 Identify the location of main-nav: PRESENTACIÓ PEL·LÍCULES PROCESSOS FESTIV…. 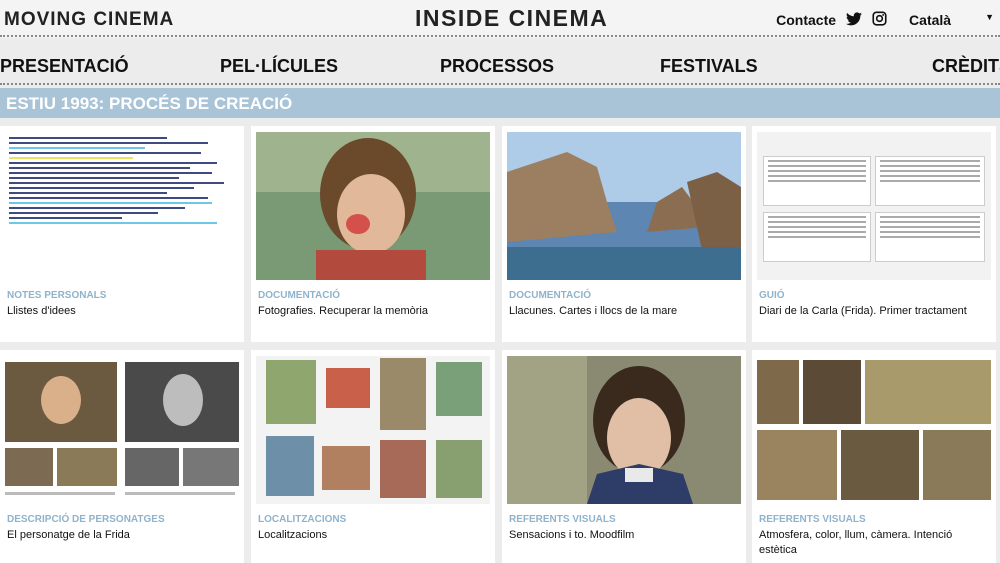
(500, 66).